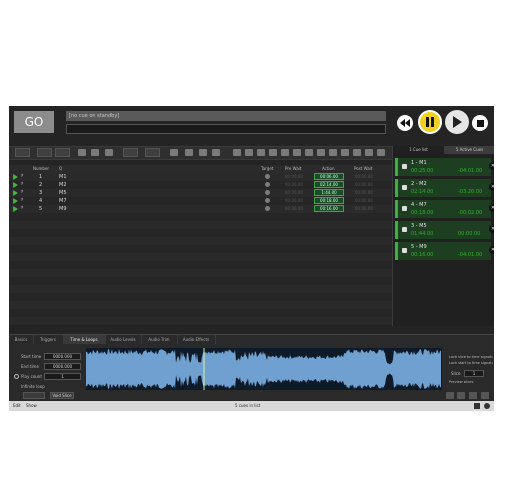  What do you see at coordinates (333, 152) in the screenshot?
I see `arm-cue-icon` at bounding box center [333, 152].